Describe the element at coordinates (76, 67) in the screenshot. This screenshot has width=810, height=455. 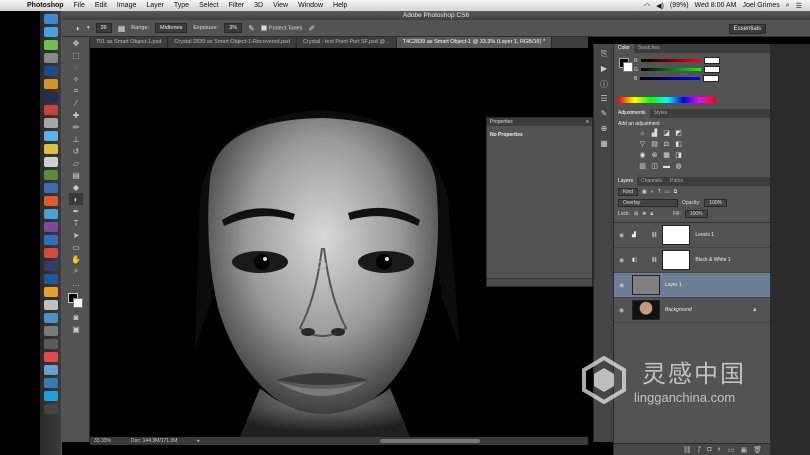
I see `lasso-tool-icon: ◌` at that location.